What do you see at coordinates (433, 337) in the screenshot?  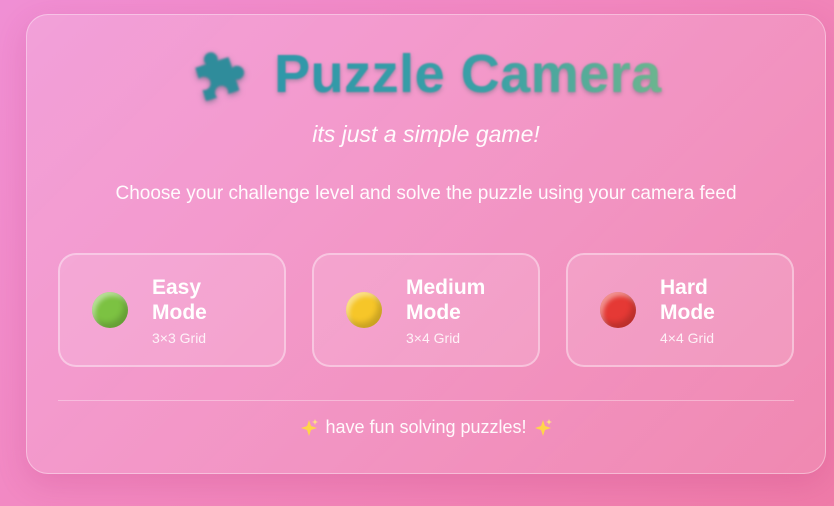 I see `mode-grid-size: 3×4 Grid` at bounding box center [433, 337].